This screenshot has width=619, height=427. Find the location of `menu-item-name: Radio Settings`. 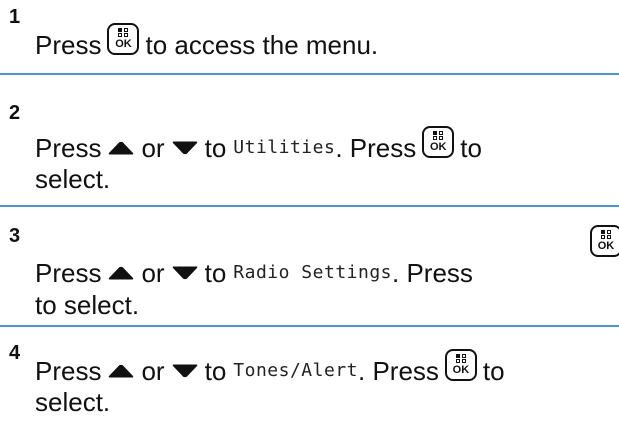

menu-item-name: Radio Settings is located at coordinates (312, 272).